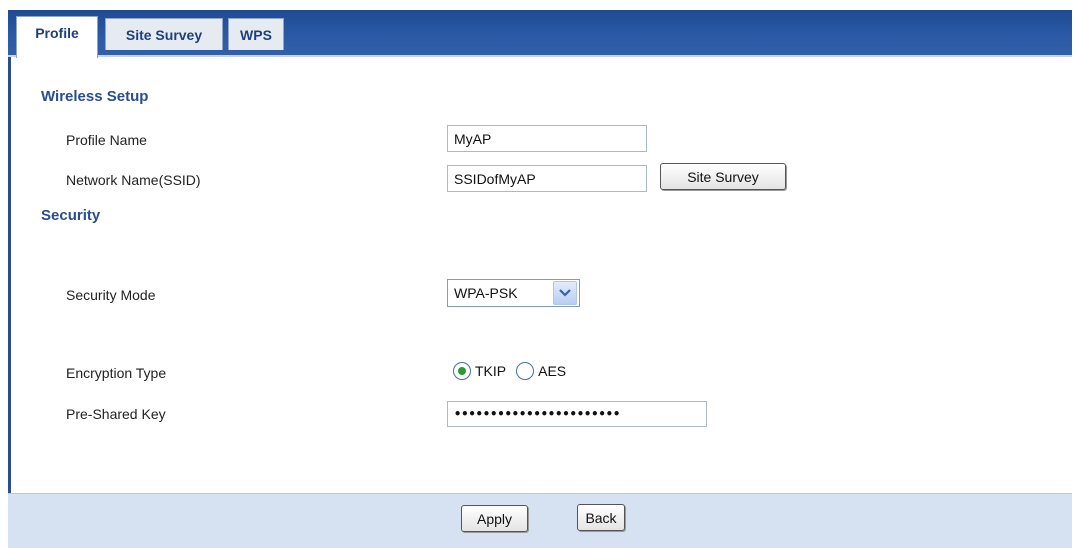 This screenshot has height=548, width=1074. Describe the element at coordinates (491, 371) in the screenshot. I see `tkip-label: TKIP` at that location.